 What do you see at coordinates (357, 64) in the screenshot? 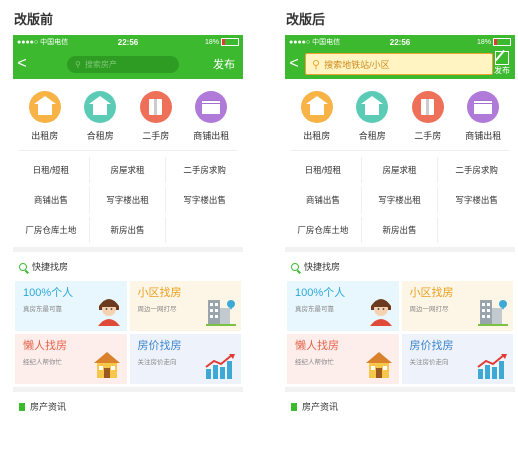
I see `search-placeholder: 搜索地铁站/小区` at bounding box center [357, 64].